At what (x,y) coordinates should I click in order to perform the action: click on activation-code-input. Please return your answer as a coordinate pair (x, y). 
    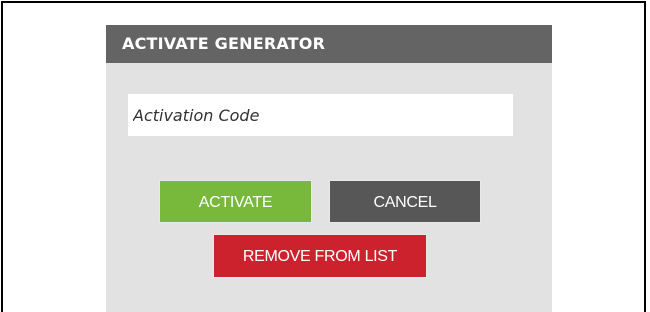
    Looking at the image, I should click on (320, 115).